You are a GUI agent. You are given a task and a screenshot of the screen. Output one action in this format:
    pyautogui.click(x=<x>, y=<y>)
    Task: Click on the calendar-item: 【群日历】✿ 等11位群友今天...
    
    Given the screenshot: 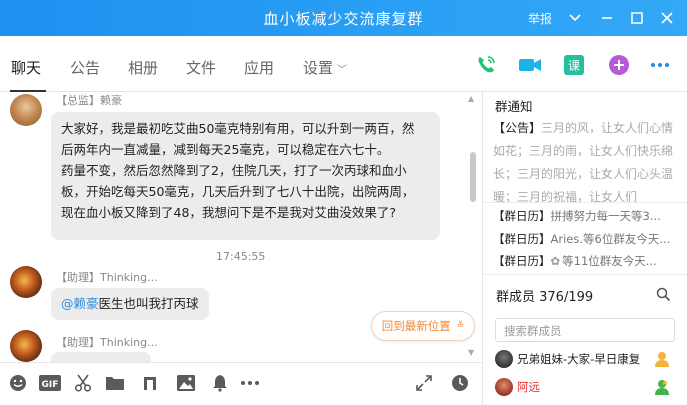 What is the action you would take?
    pyautogui.click(x=575, y=261)
    